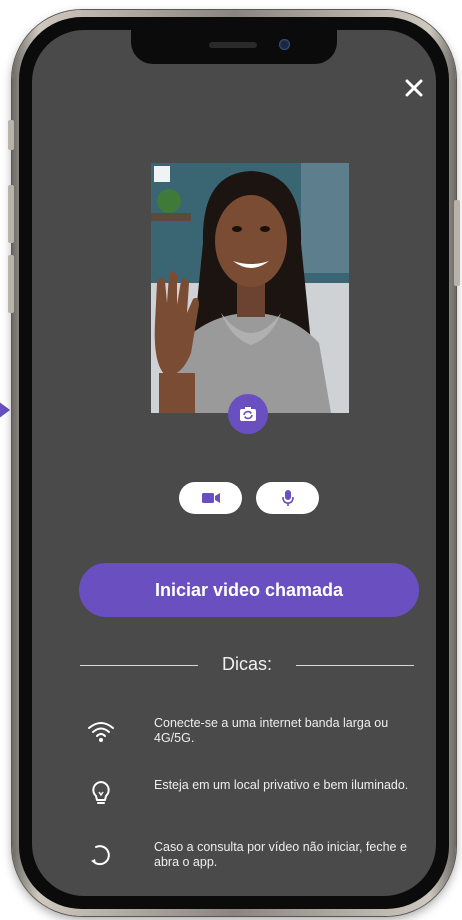  Describe the element at coordinates (457, 243) in the screenshot. I see `power-button` at that location.